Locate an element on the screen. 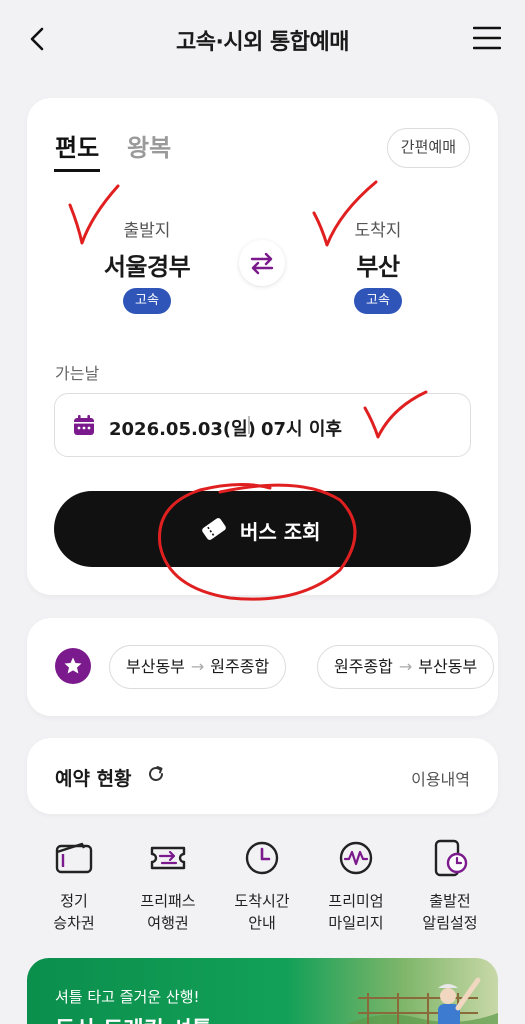 This screenshot has height=1024, width=525. departure-label: 출발지 is located at coordinates (147, 231).